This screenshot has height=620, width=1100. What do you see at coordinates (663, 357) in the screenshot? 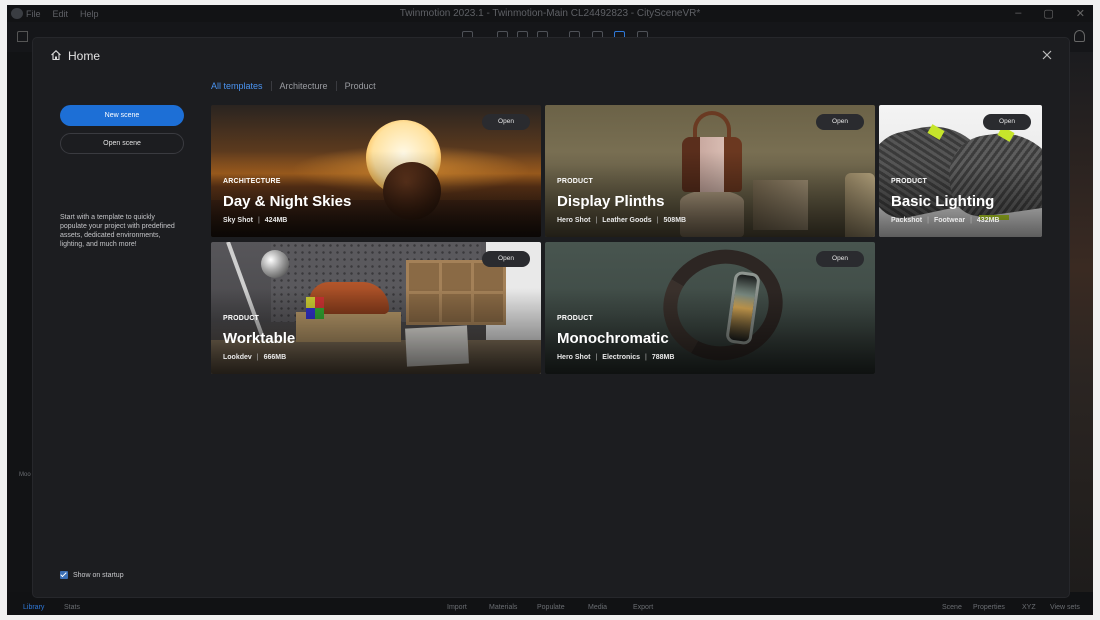
I see `card-size: 788MB` at bounding box center [663, 357].